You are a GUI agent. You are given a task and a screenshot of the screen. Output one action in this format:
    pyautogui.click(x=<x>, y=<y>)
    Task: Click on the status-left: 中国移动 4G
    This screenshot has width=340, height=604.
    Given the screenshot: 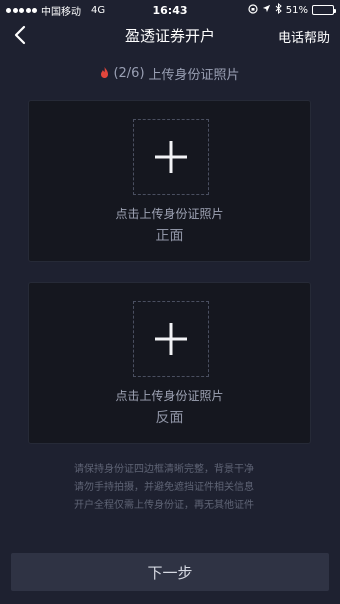 What is the action you would take?
    pyautogui.click(x=55, y=10)
    